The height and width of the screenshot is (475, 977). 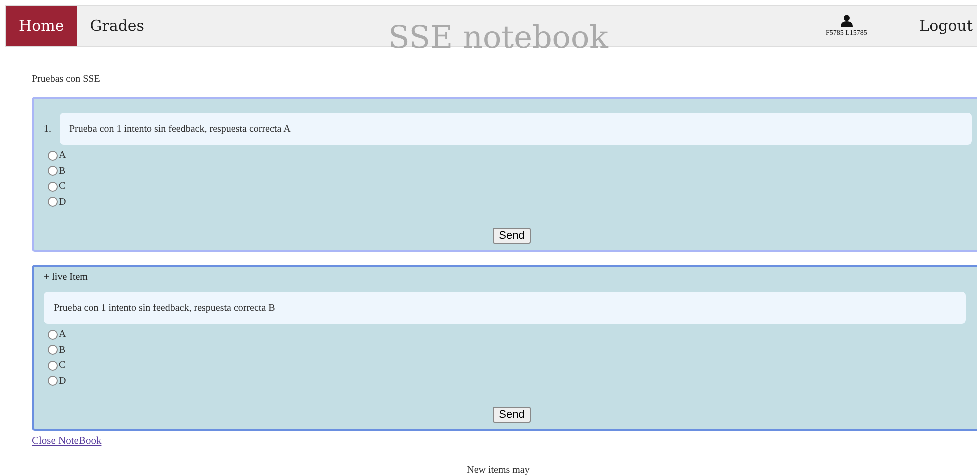 I want to click on nav-tab: Grades, so click(x=117, y=26).